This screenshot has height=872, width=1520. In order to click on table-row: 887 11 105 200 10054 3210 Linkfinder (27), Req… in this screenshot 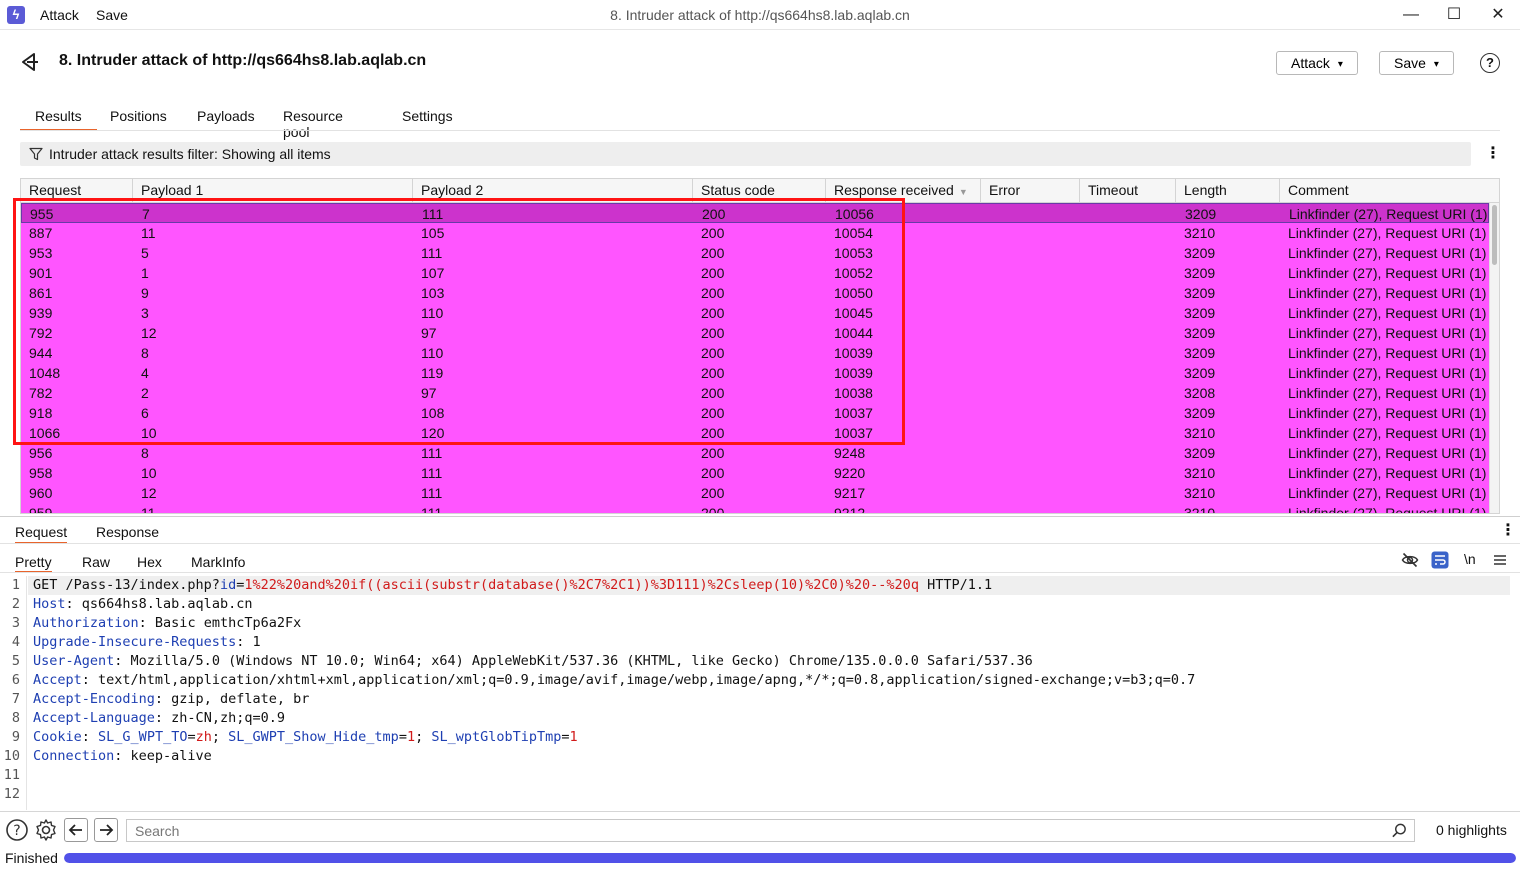, I will do `click(755, 233)`.